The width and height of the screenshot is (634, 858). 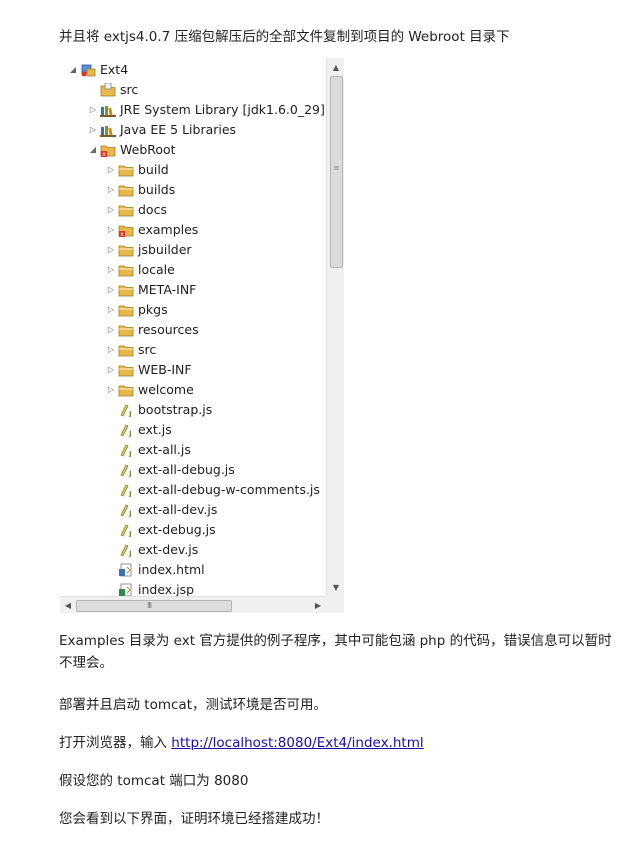 I want to click on scroll-down-icon: ▼, so click(x=335, y=588).